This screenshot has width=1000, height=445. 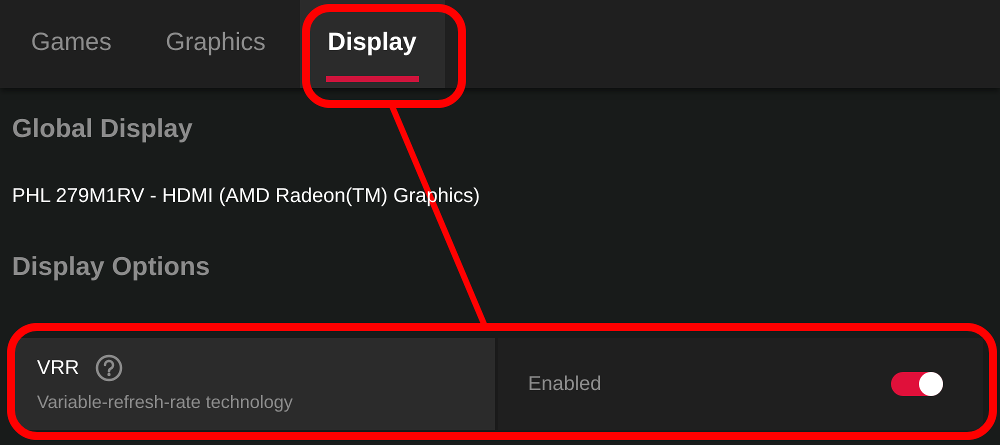 What do you see at coordinates (109, 368) in the screenshot?
I see `help-icon` at bounding box center [109, 368].